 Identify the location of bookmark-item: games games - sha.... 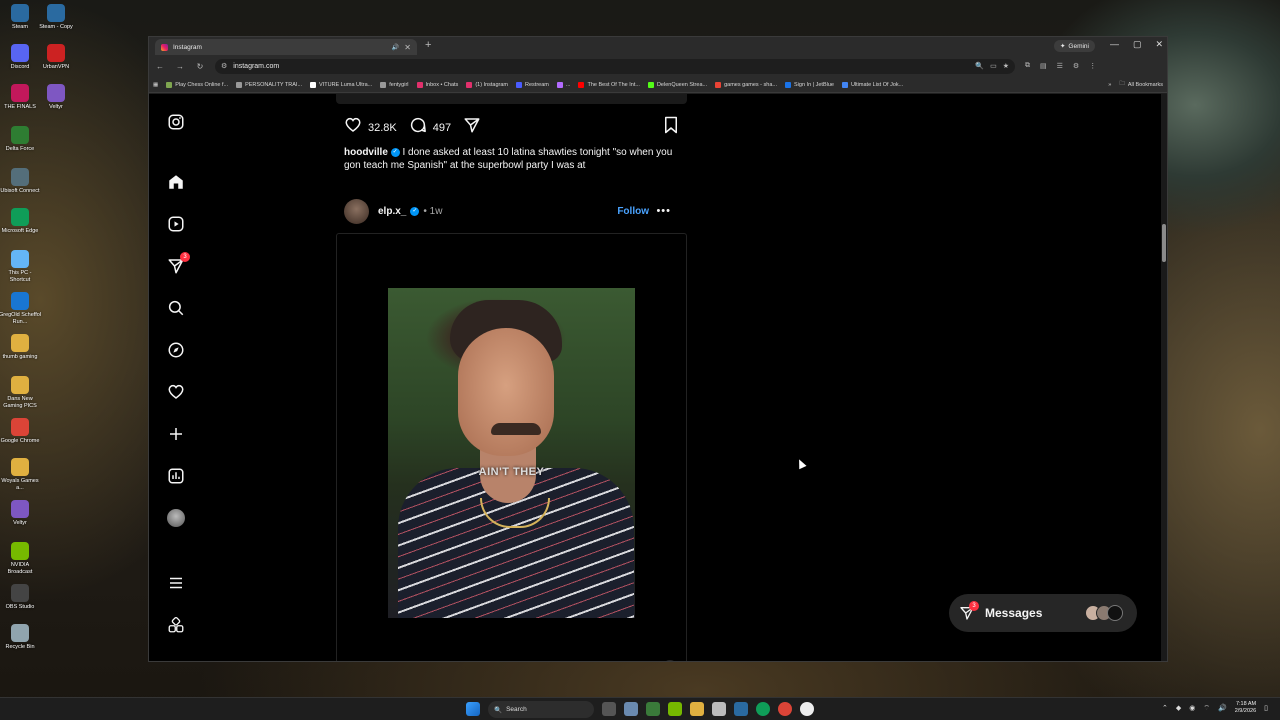
(746, 84).